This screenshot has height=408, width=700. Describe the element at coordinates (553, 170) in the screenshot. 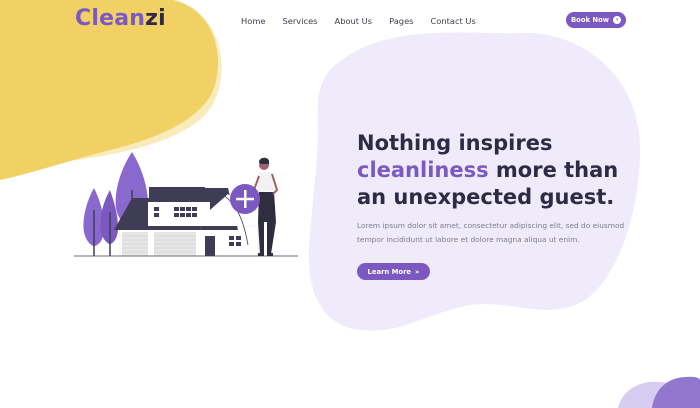

I see `hero-title-line2-rest: more than` at that location.